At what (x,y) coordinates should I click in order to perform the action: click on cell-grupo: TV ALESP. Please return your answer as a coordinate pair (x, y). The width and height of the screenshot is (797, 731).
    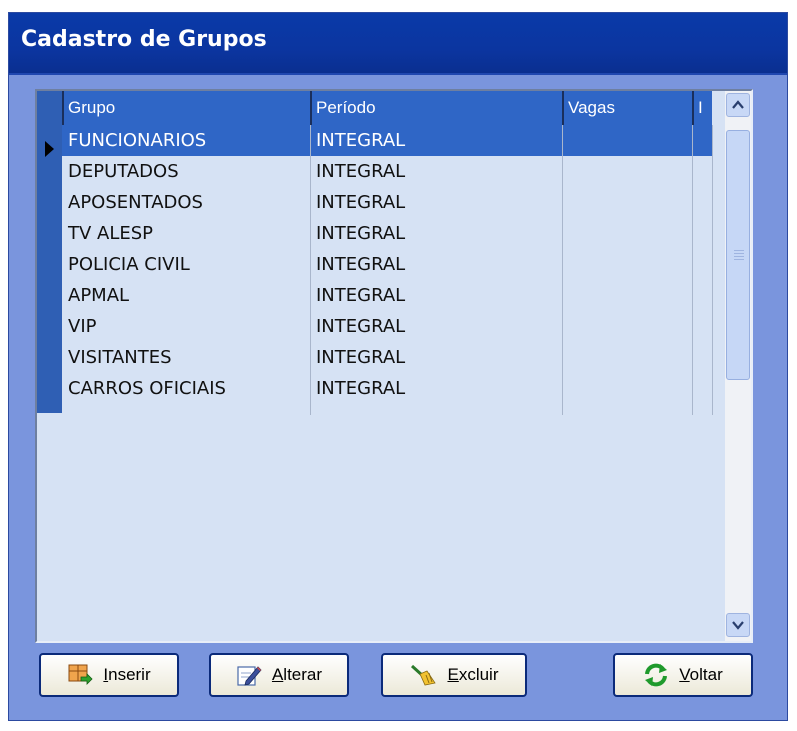
    Looking at the image, I should click on (111, 233).